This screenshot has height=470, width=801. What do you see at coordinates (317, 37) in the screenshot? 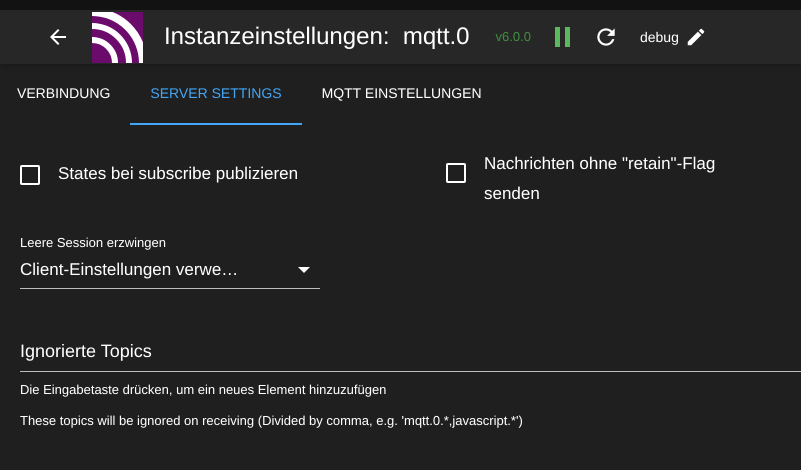
I see `page-title: Instanzeinstellungen: mqtt.0` at bounding box center [317, 37].